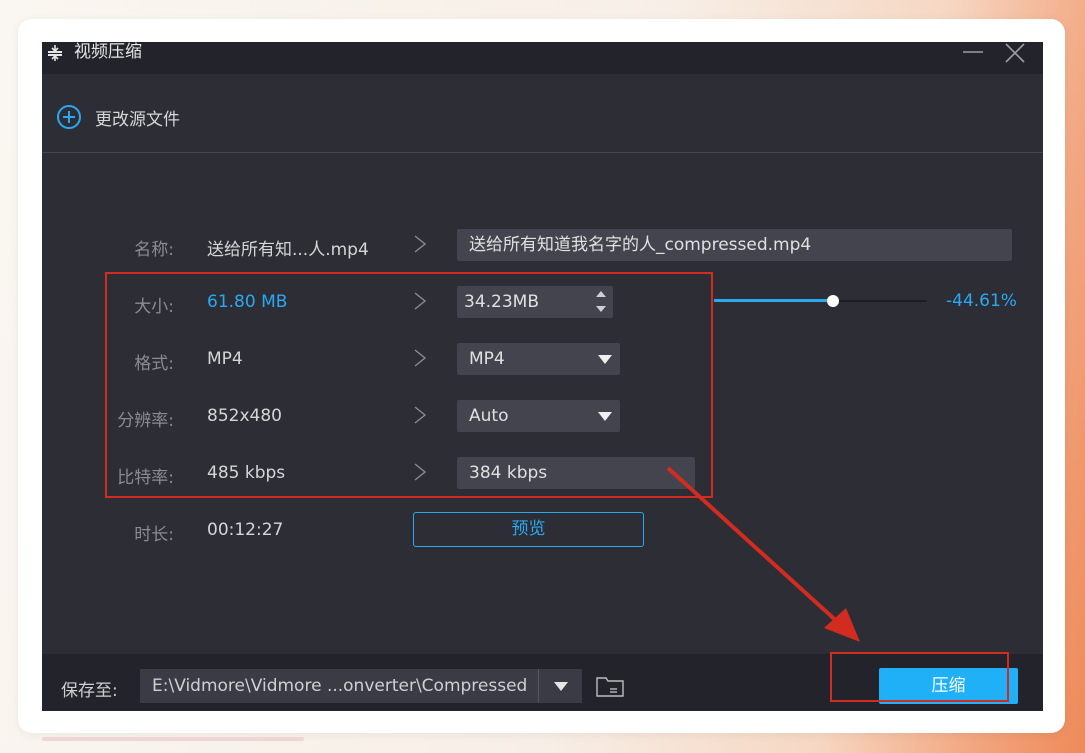 This screenshot has width=1085, height=753. I want to click on title-bar: 视频压缩, so click(542, 58).